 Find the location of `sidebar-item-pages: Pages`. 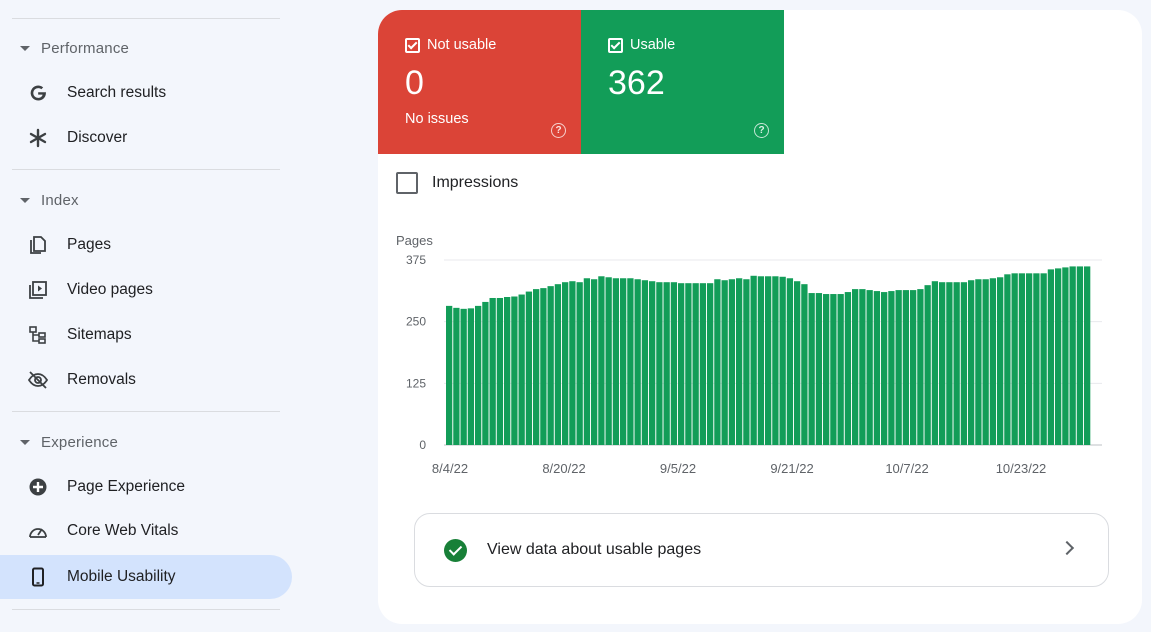

sidebar-item-pages: Pages is located at coordinates (146, 245).